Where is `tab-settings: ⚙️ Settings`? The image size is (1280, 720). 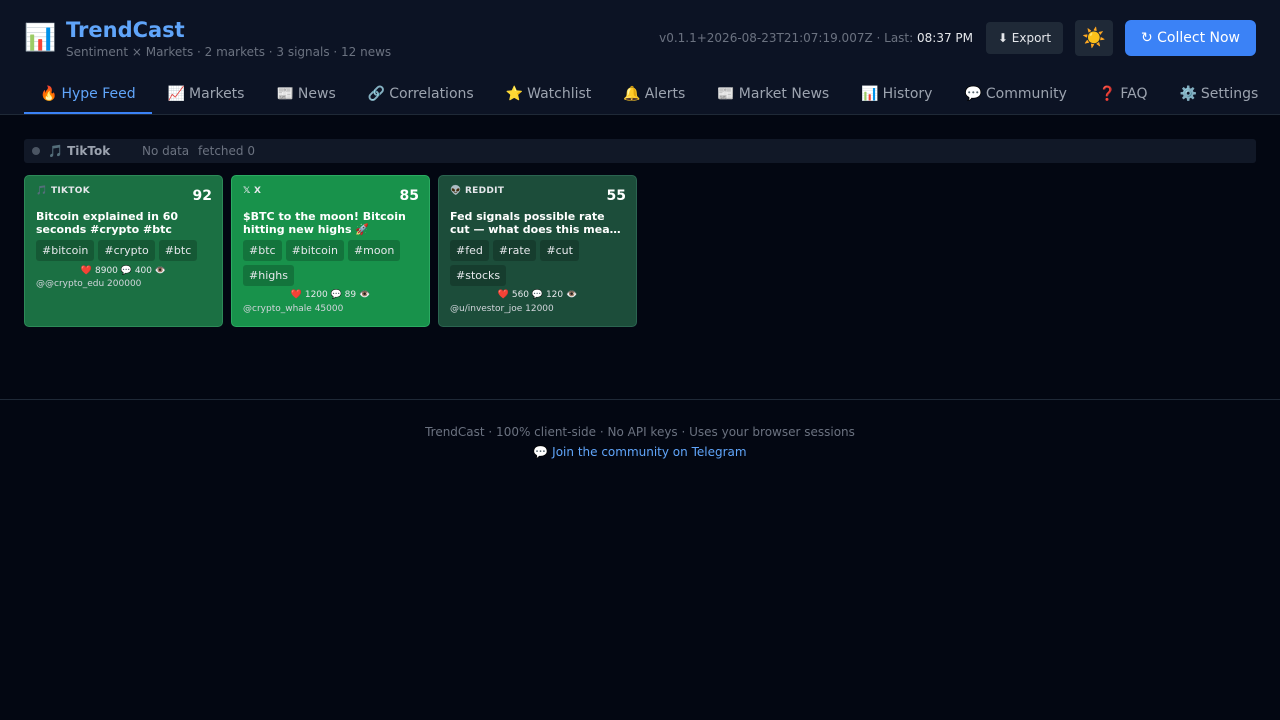
tab-settings: ⚙️ Settings is located at coordinates (1218, 94).